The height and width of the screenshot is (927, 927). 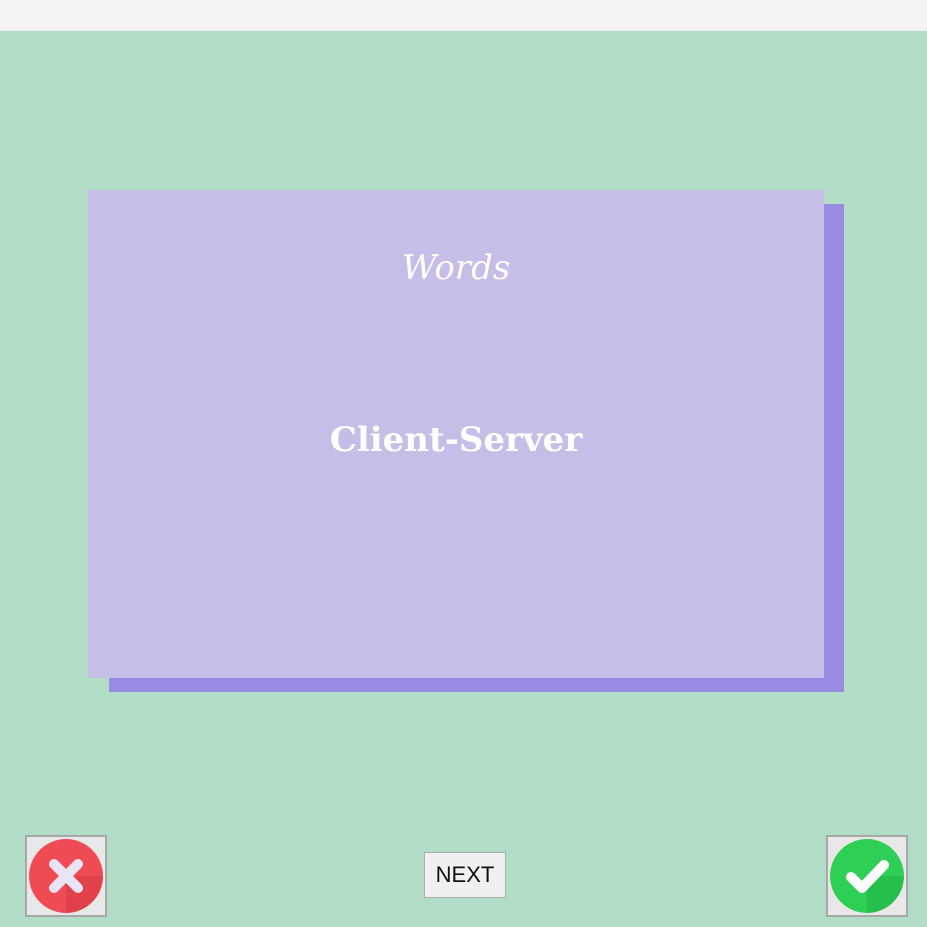 What do you see at coordinates (456, 440) in the screenshot?
I see `card-term: Client-Server` at bounding box center [456, 440].